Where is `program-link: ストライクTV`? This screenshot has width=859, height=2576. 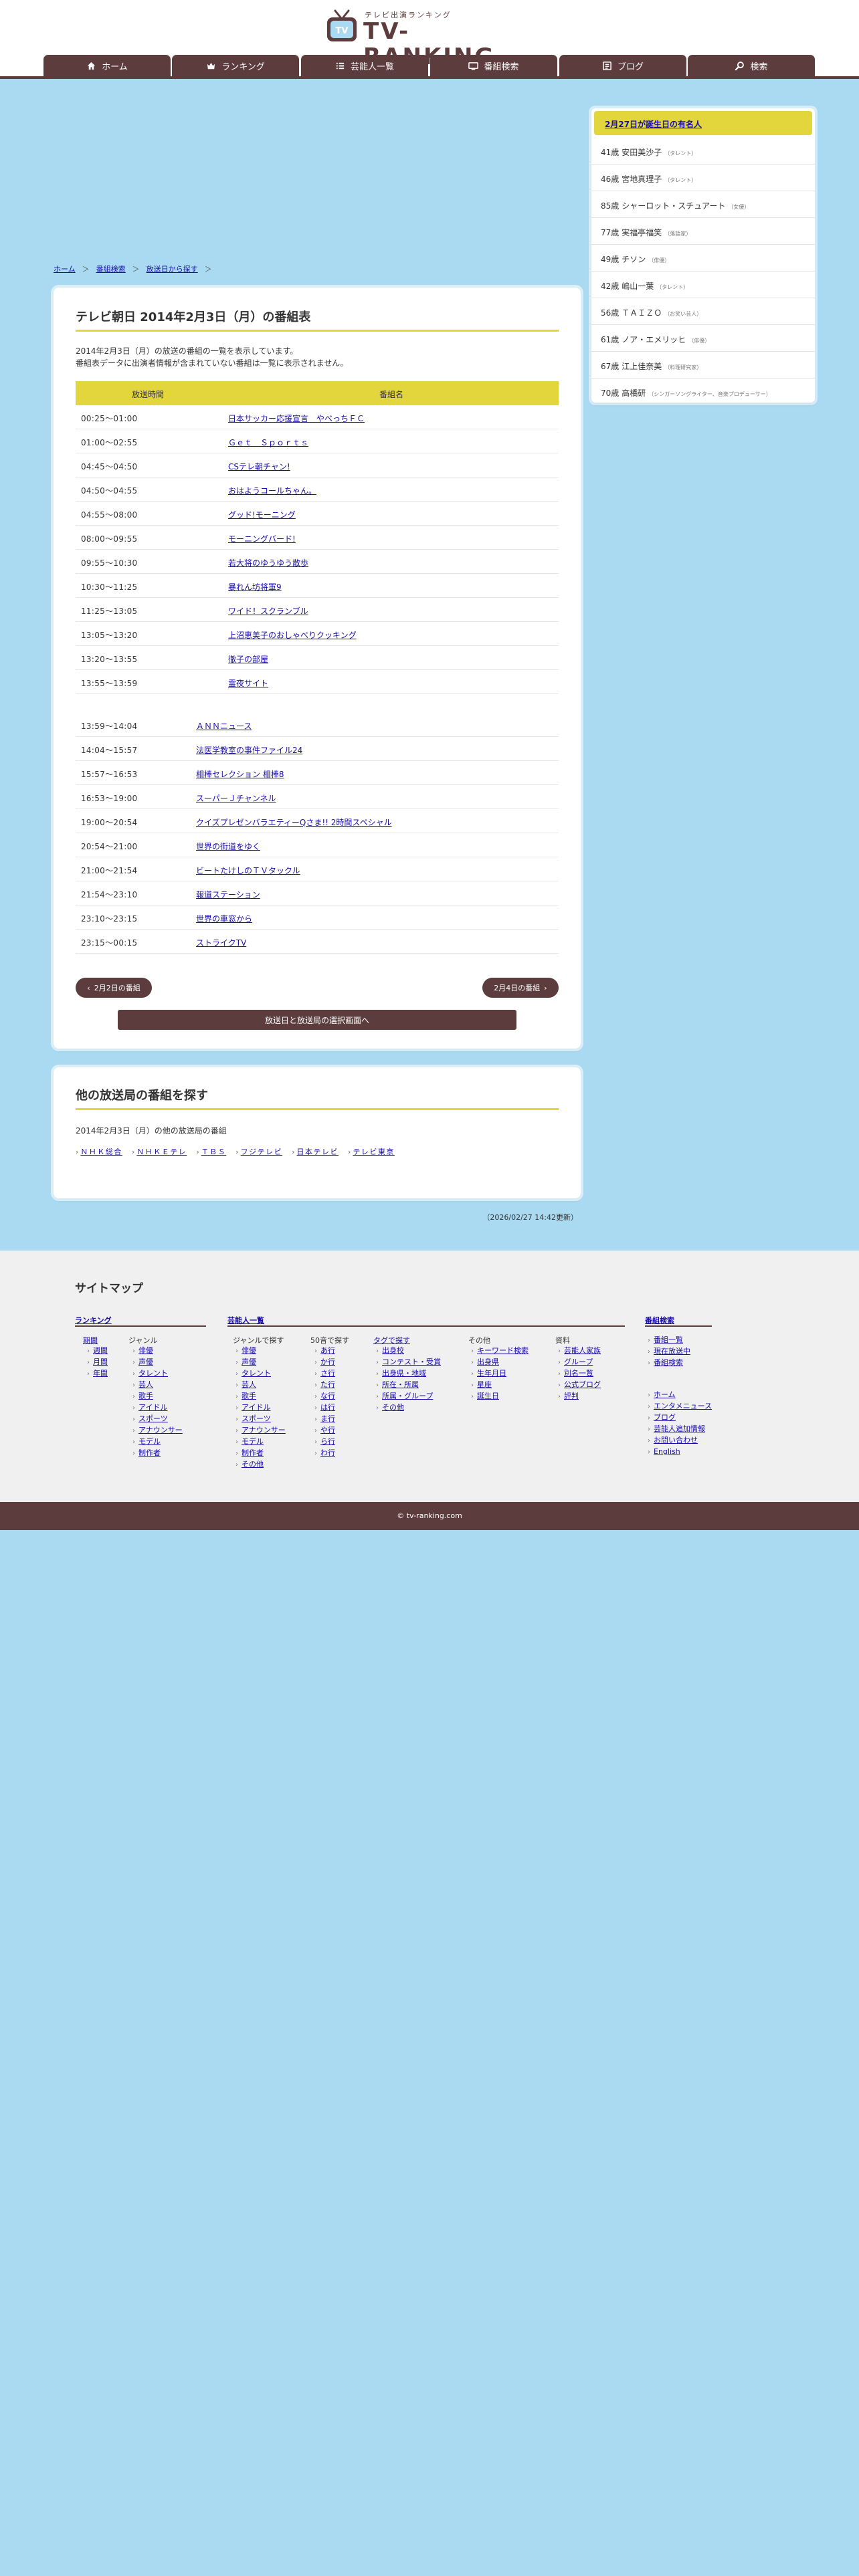
program-link: ストライクTV is located at coordinates (221, 942).